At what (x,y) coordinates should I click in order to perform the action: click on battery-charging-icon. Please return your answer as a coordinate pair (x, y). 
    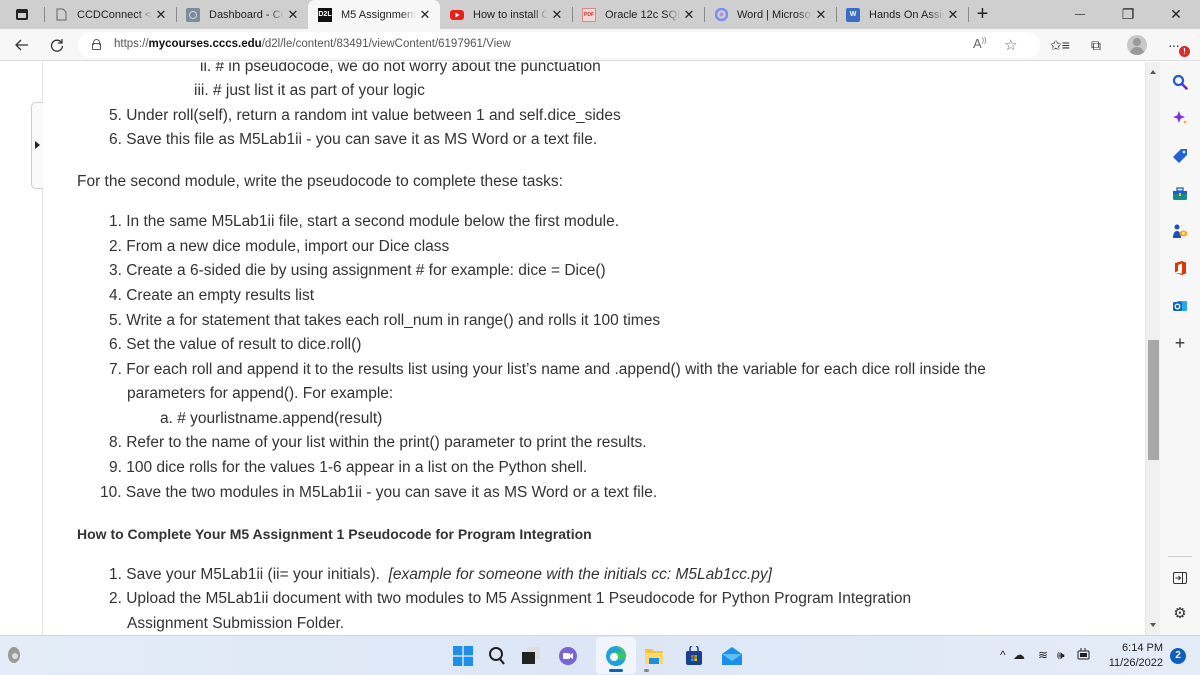
    Looking at the image, I should click on (1084, 655).